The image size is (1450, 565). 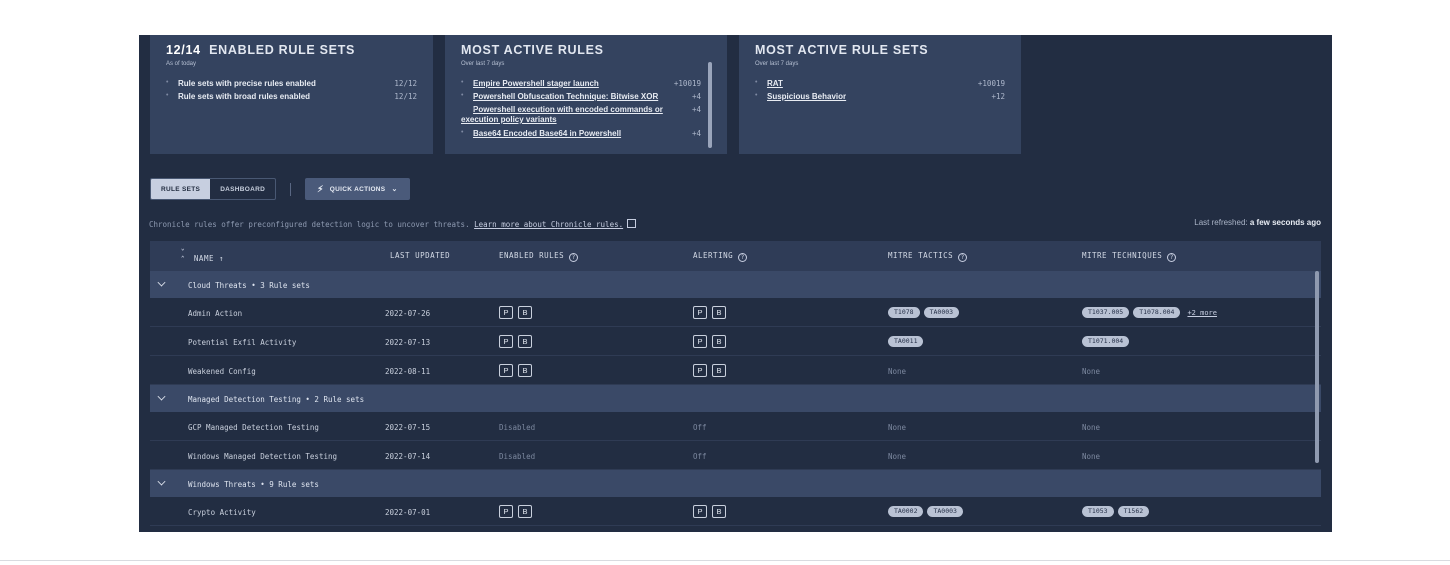 I want to click on rule-set-link: RAT, so click(x=775, y=83).